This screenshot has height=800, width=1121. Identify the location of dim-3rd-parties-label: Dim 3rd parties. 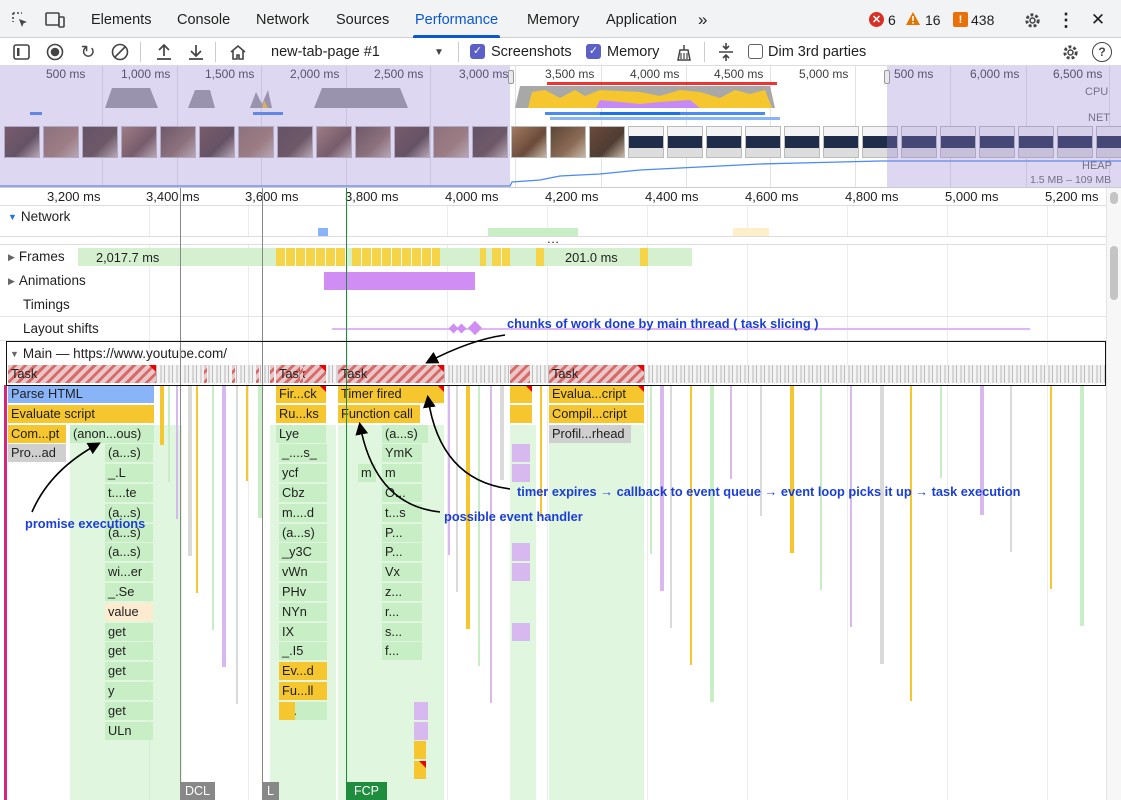
(817, 52).